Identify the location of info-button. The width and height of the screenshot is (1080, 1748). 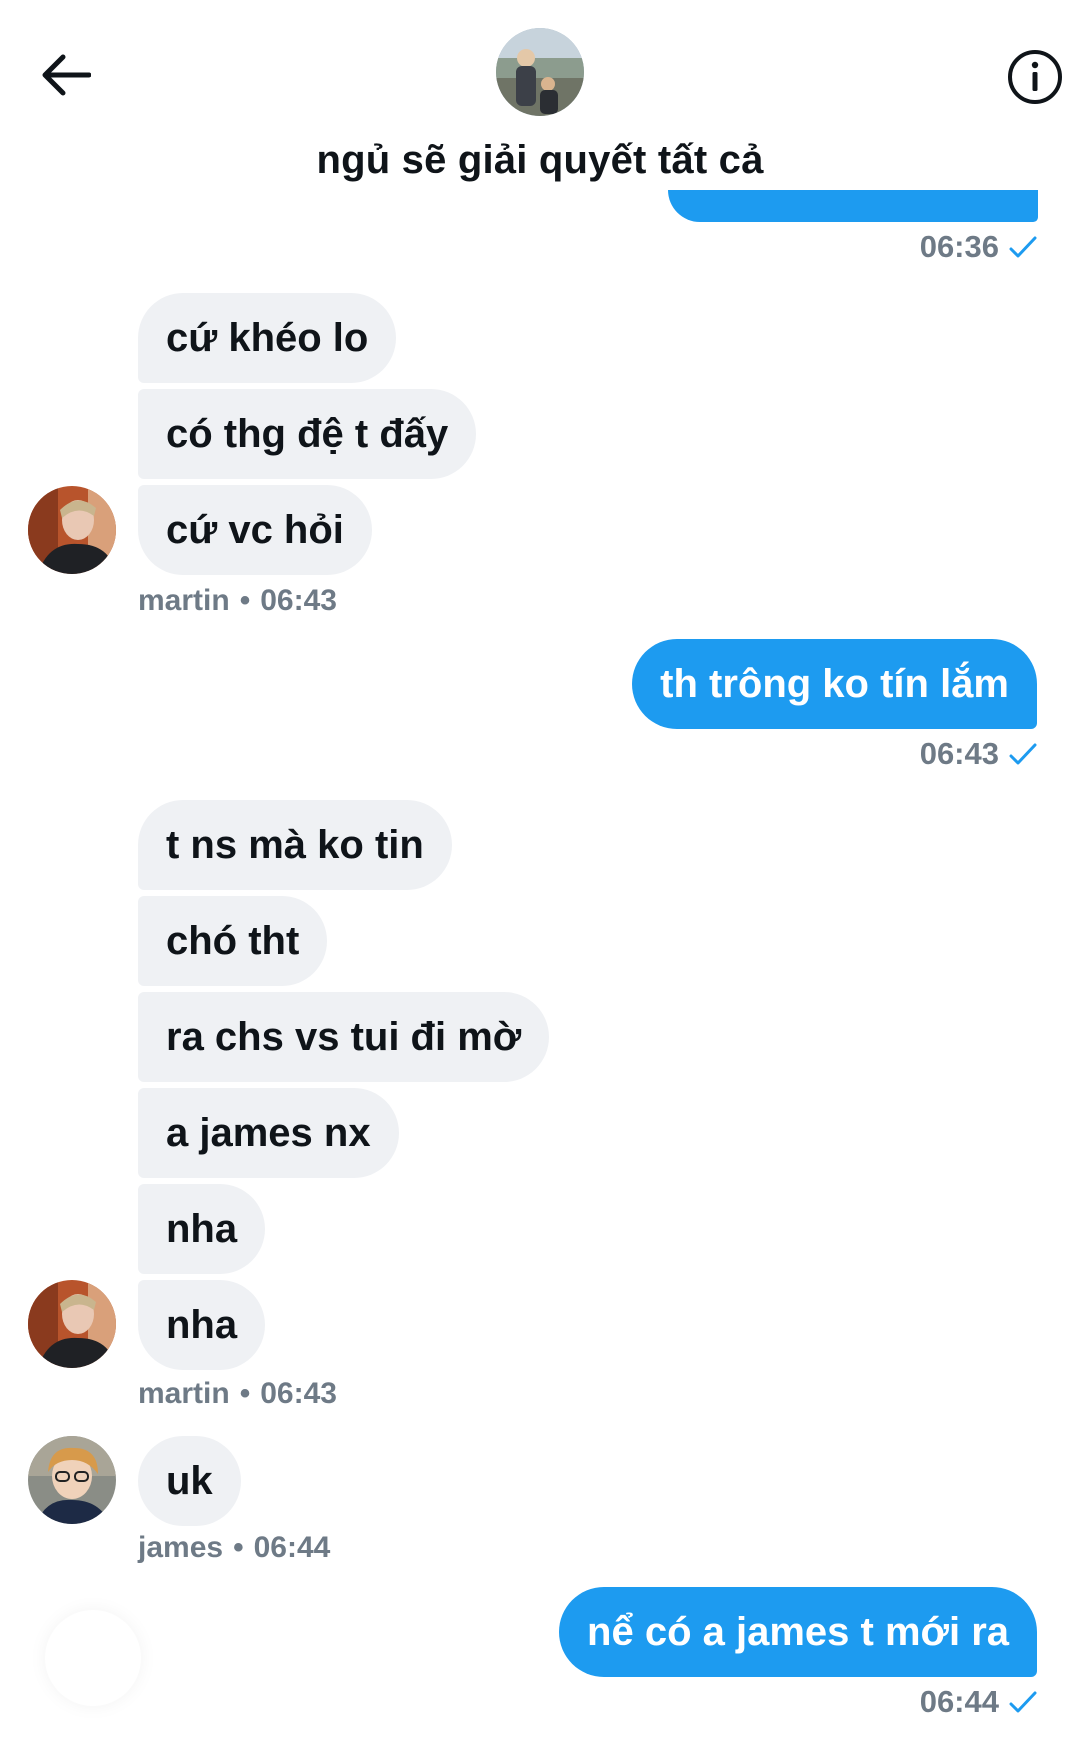
(1032, 77).